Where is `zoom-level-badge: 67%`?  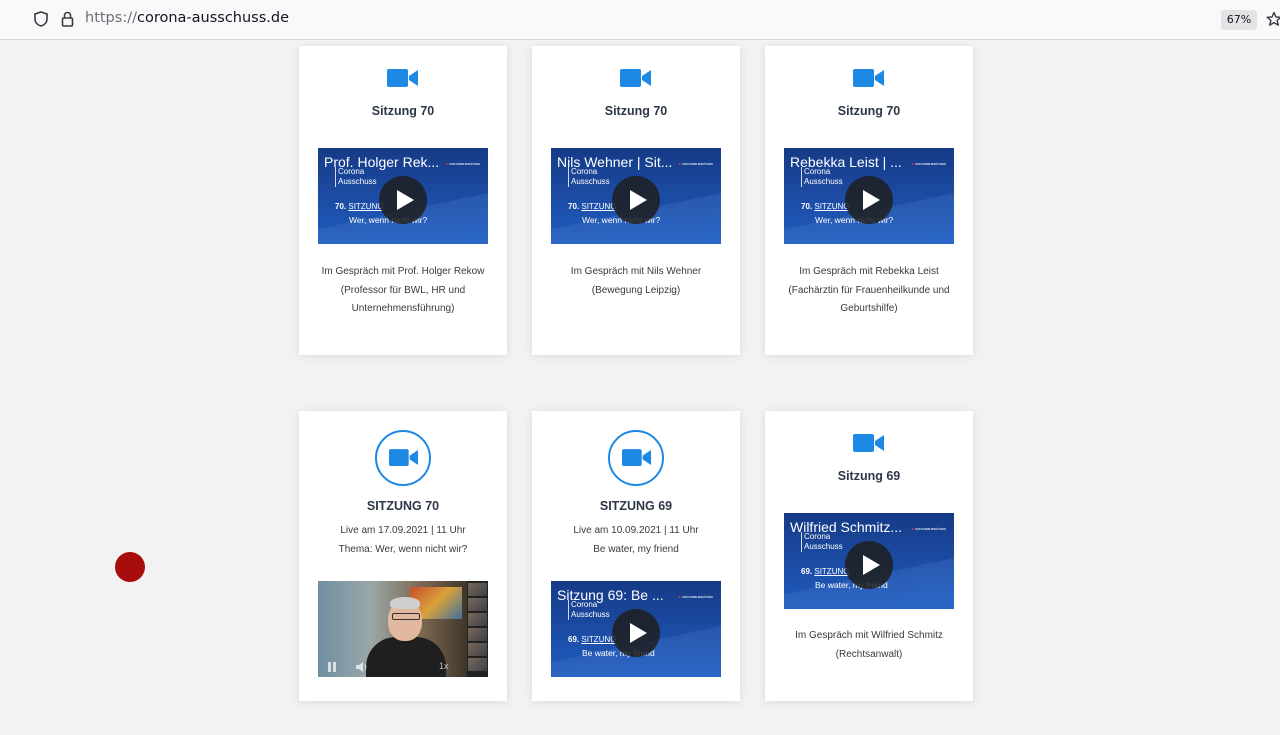 zoom-level-badge: 67% is located at coordinates (1239, 20).